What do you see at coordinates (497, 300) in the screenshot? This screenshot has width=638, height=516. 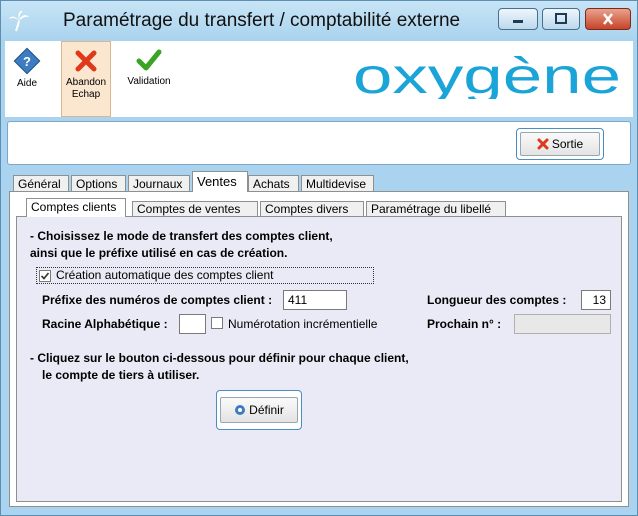 I see `length-label: Longueur des comptes :` at bounding box center [497, 300].